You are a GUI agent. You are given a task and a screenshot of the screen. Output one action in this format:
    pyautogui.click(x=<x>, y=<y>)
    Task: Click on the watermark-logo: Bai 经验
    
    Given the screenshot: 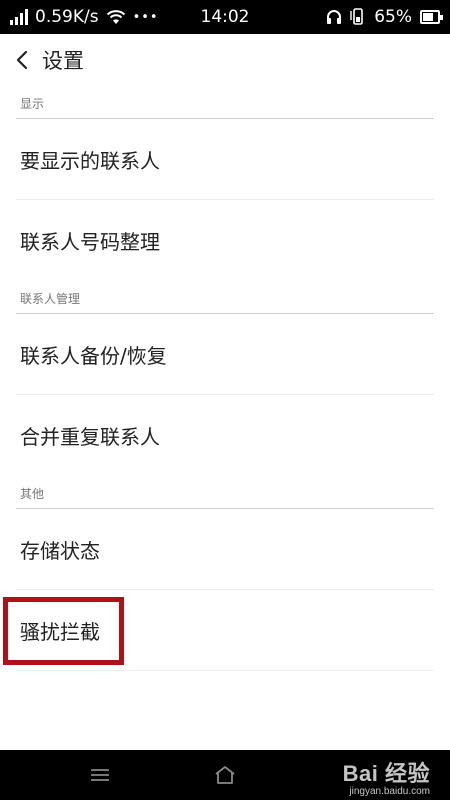 What is the action you would take?
    pyautogui.click(x=386, y=773)
    